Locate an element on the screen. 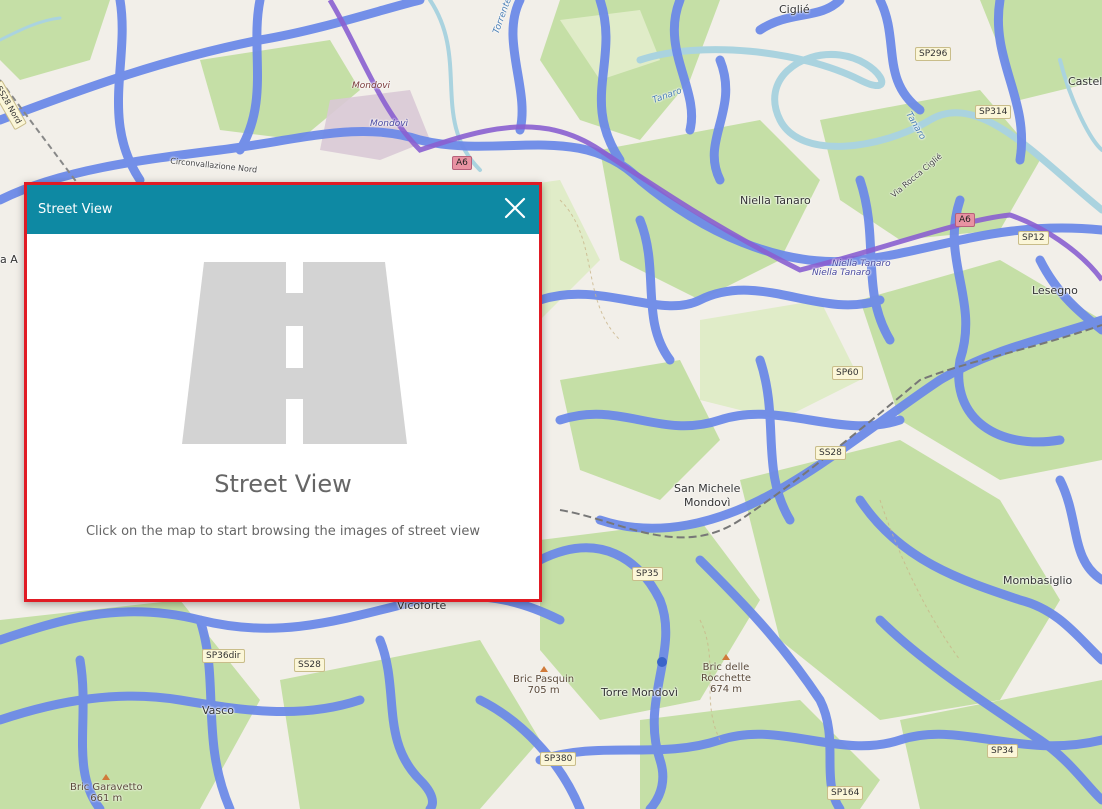  road-shield-ss28-1: SS28 is located at coordinates (830, 453).